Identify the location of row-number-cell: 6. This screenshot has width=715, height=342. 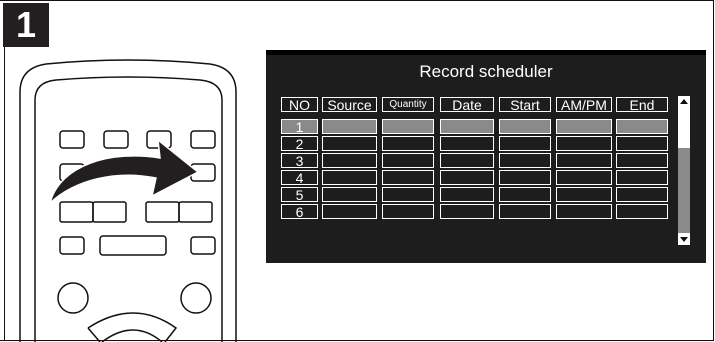
(299, 211).